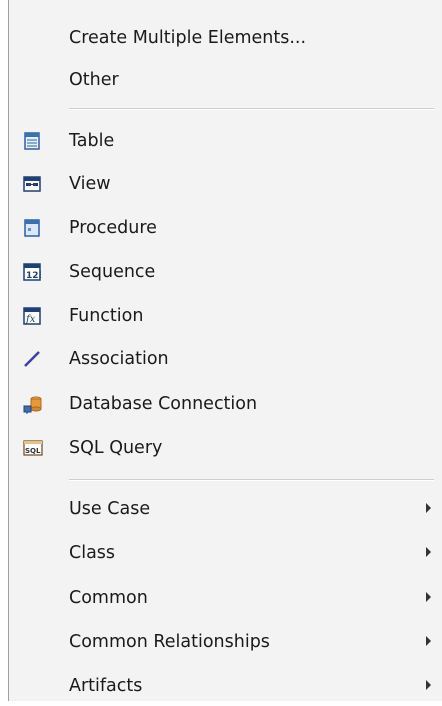  What do you see at coordinates (32, 359) in the screenshot?
I see `association-icon` at bounding box center [32, 359].